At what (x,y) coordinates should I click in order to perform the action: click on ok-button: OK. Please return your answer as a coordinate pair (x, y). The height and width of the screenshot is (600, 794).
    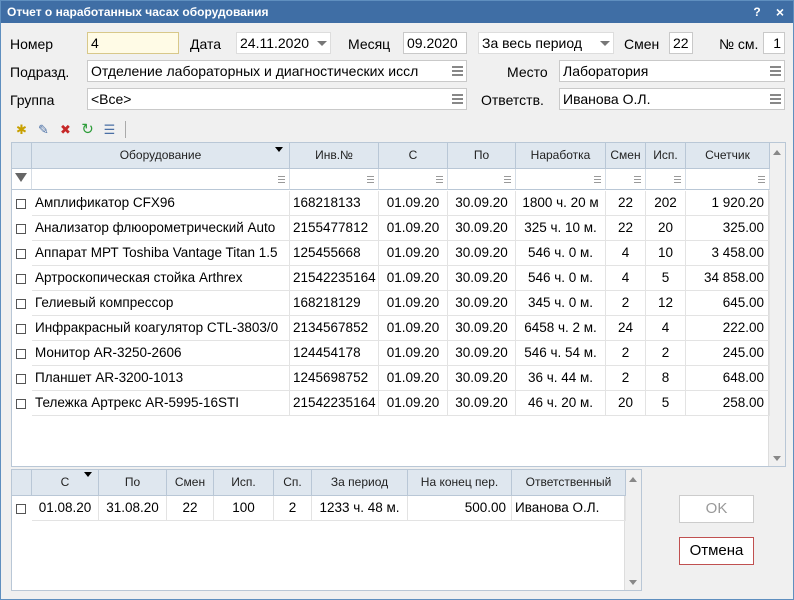
    Looking at the image, I should click on (716, 509).